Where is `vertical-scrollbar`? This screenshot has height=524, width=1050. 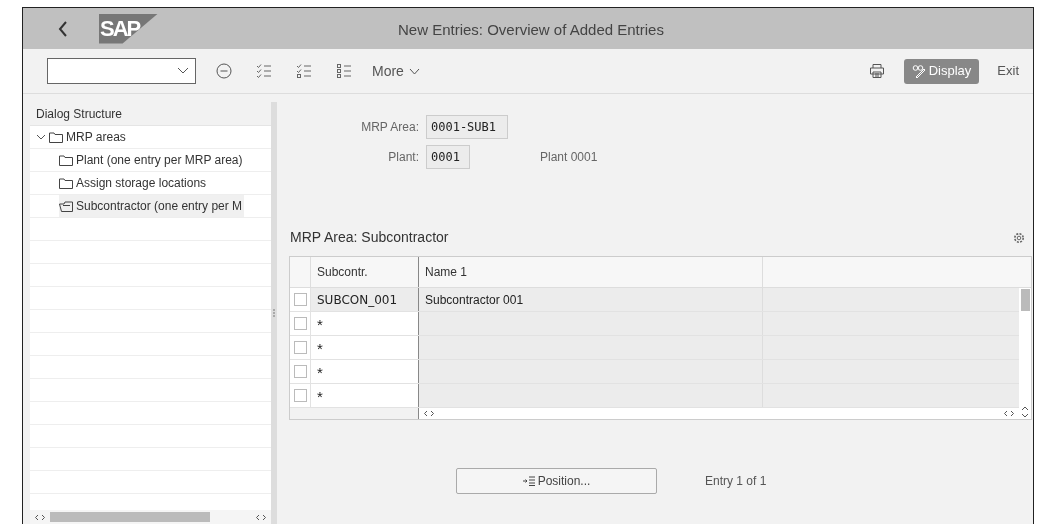
vertical-scrollbar is located at coordinates (1025, 353).